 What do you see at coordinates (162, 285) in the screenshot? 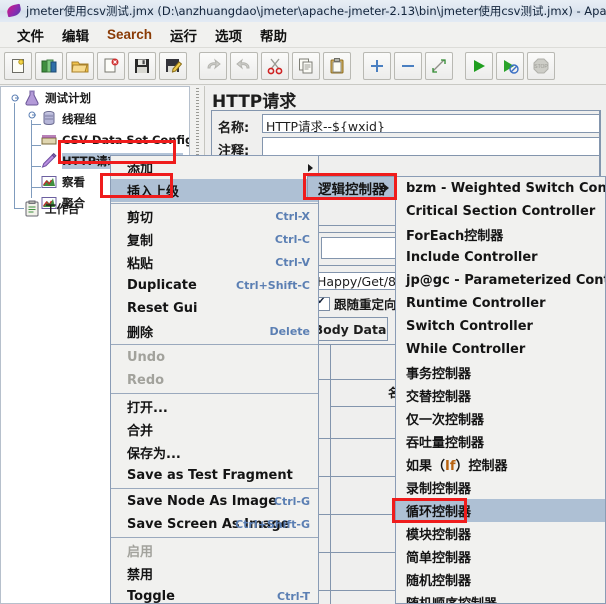
I see `context-menu-item-label: Duplicate` at bounding box center [162, 285].